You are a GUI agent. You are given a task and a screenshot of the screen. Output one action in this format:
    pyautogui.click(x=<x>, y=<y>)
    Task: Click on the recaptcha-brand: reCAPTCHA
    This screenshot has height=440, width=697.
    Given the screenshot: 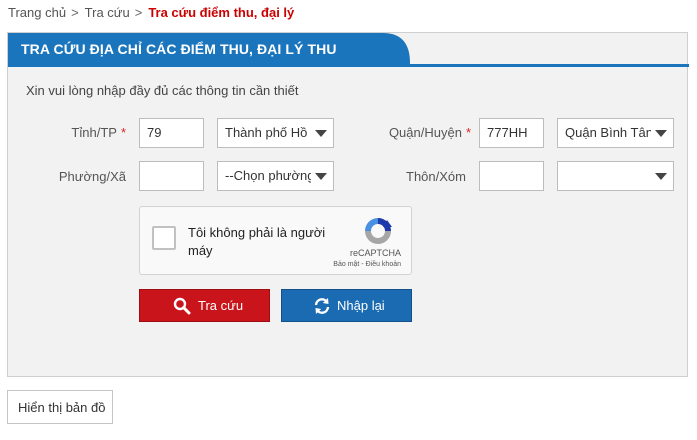 What is the action you would take?
    pyautogui.click(x=375, y=253)
    